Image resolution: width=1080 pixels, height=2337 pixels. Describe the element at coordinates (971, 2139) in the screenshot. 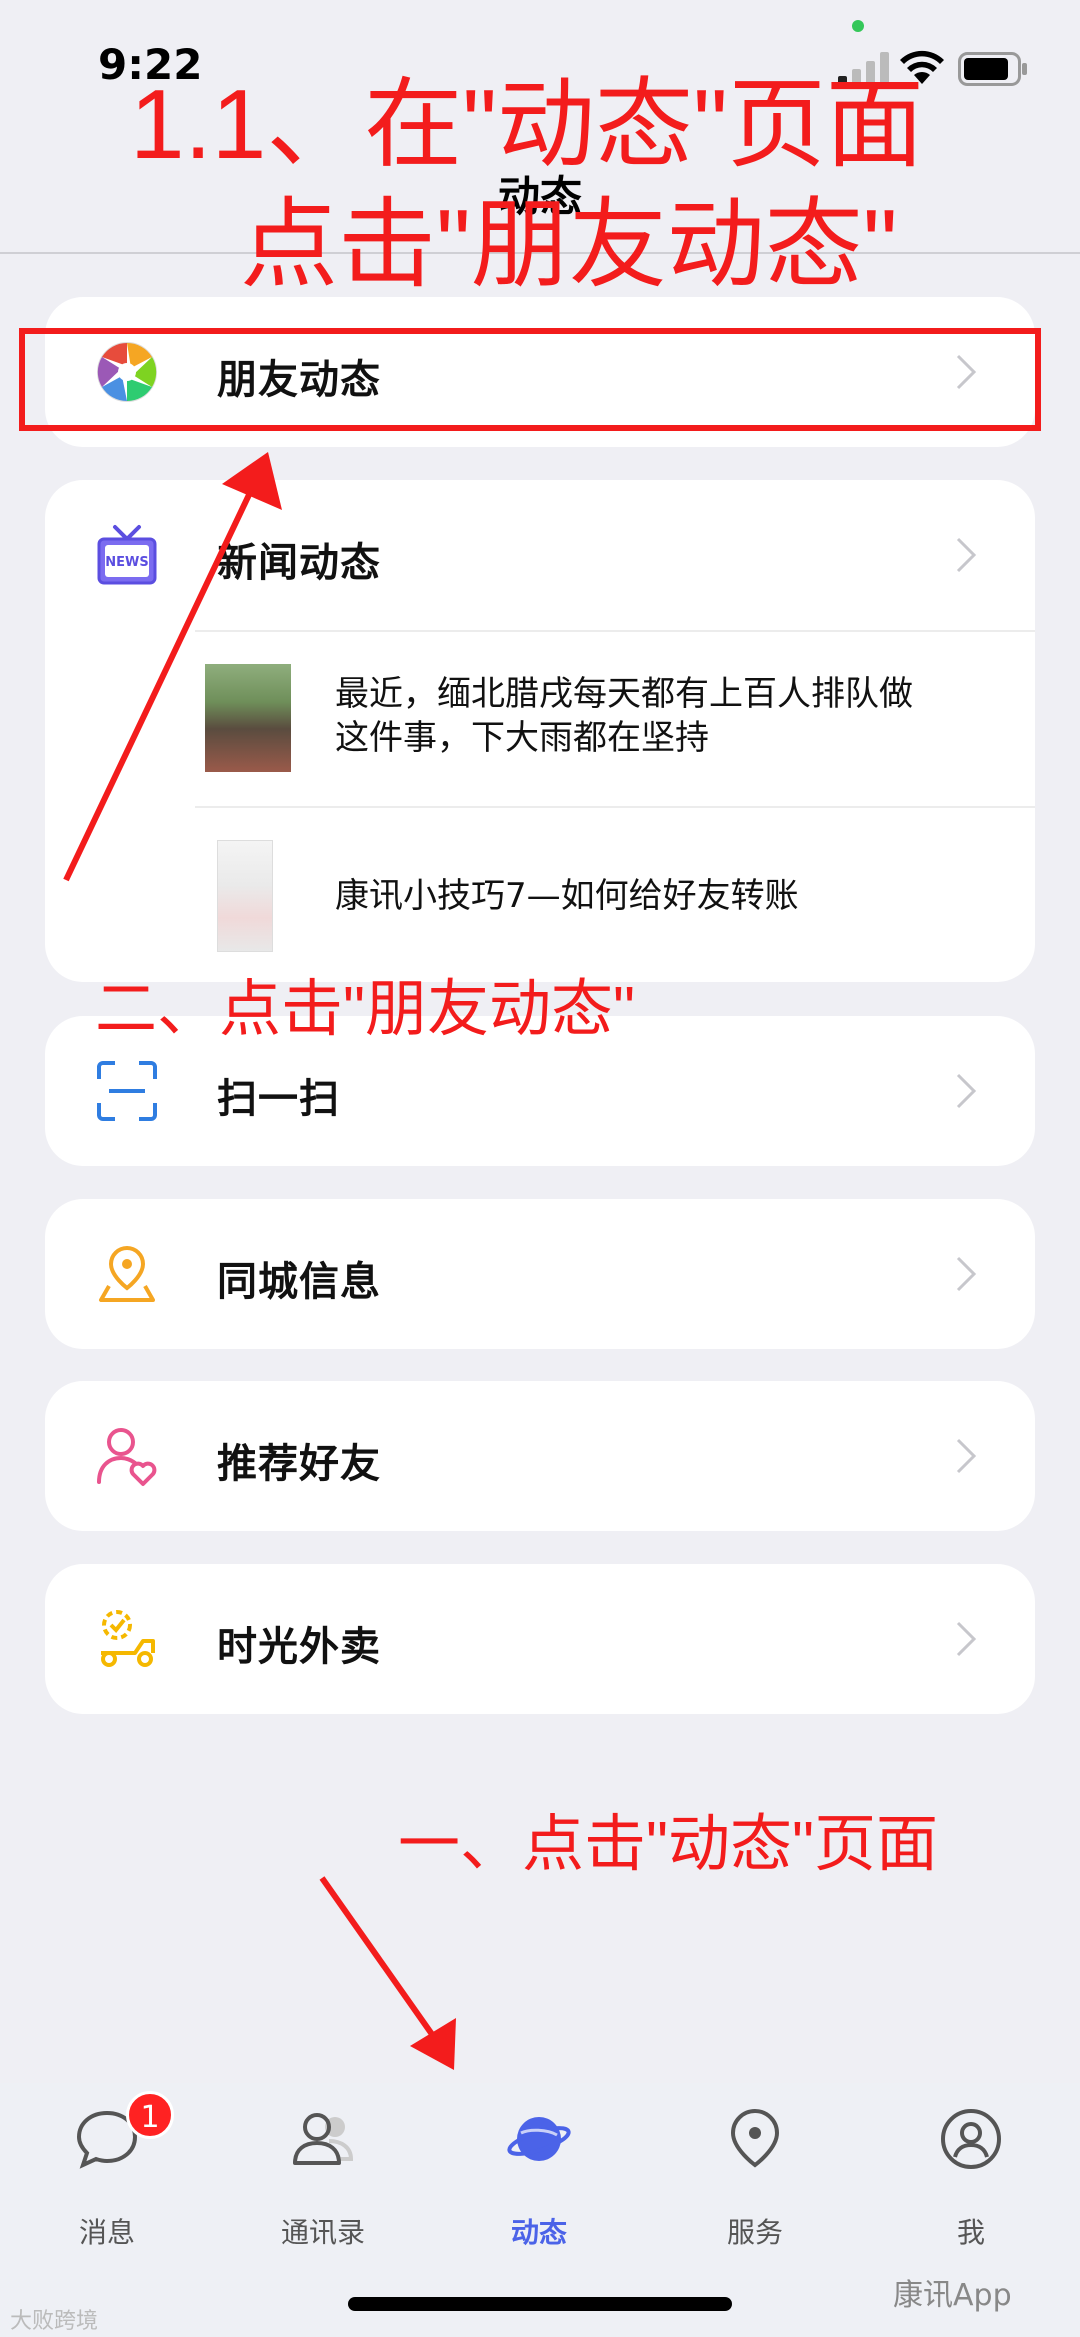

I see `profile-icon` at that location.